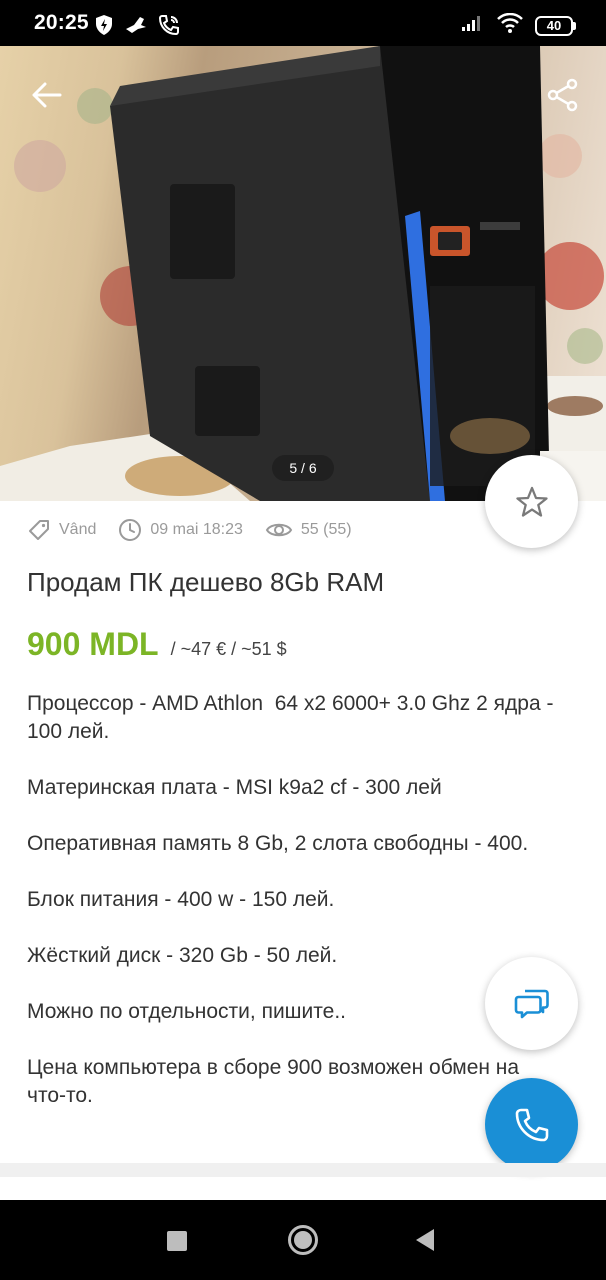  Describe the element at coordinates (186, 1011) in the screenshot. I see `description-line: Можно по отдельности, пишите..` at that location.